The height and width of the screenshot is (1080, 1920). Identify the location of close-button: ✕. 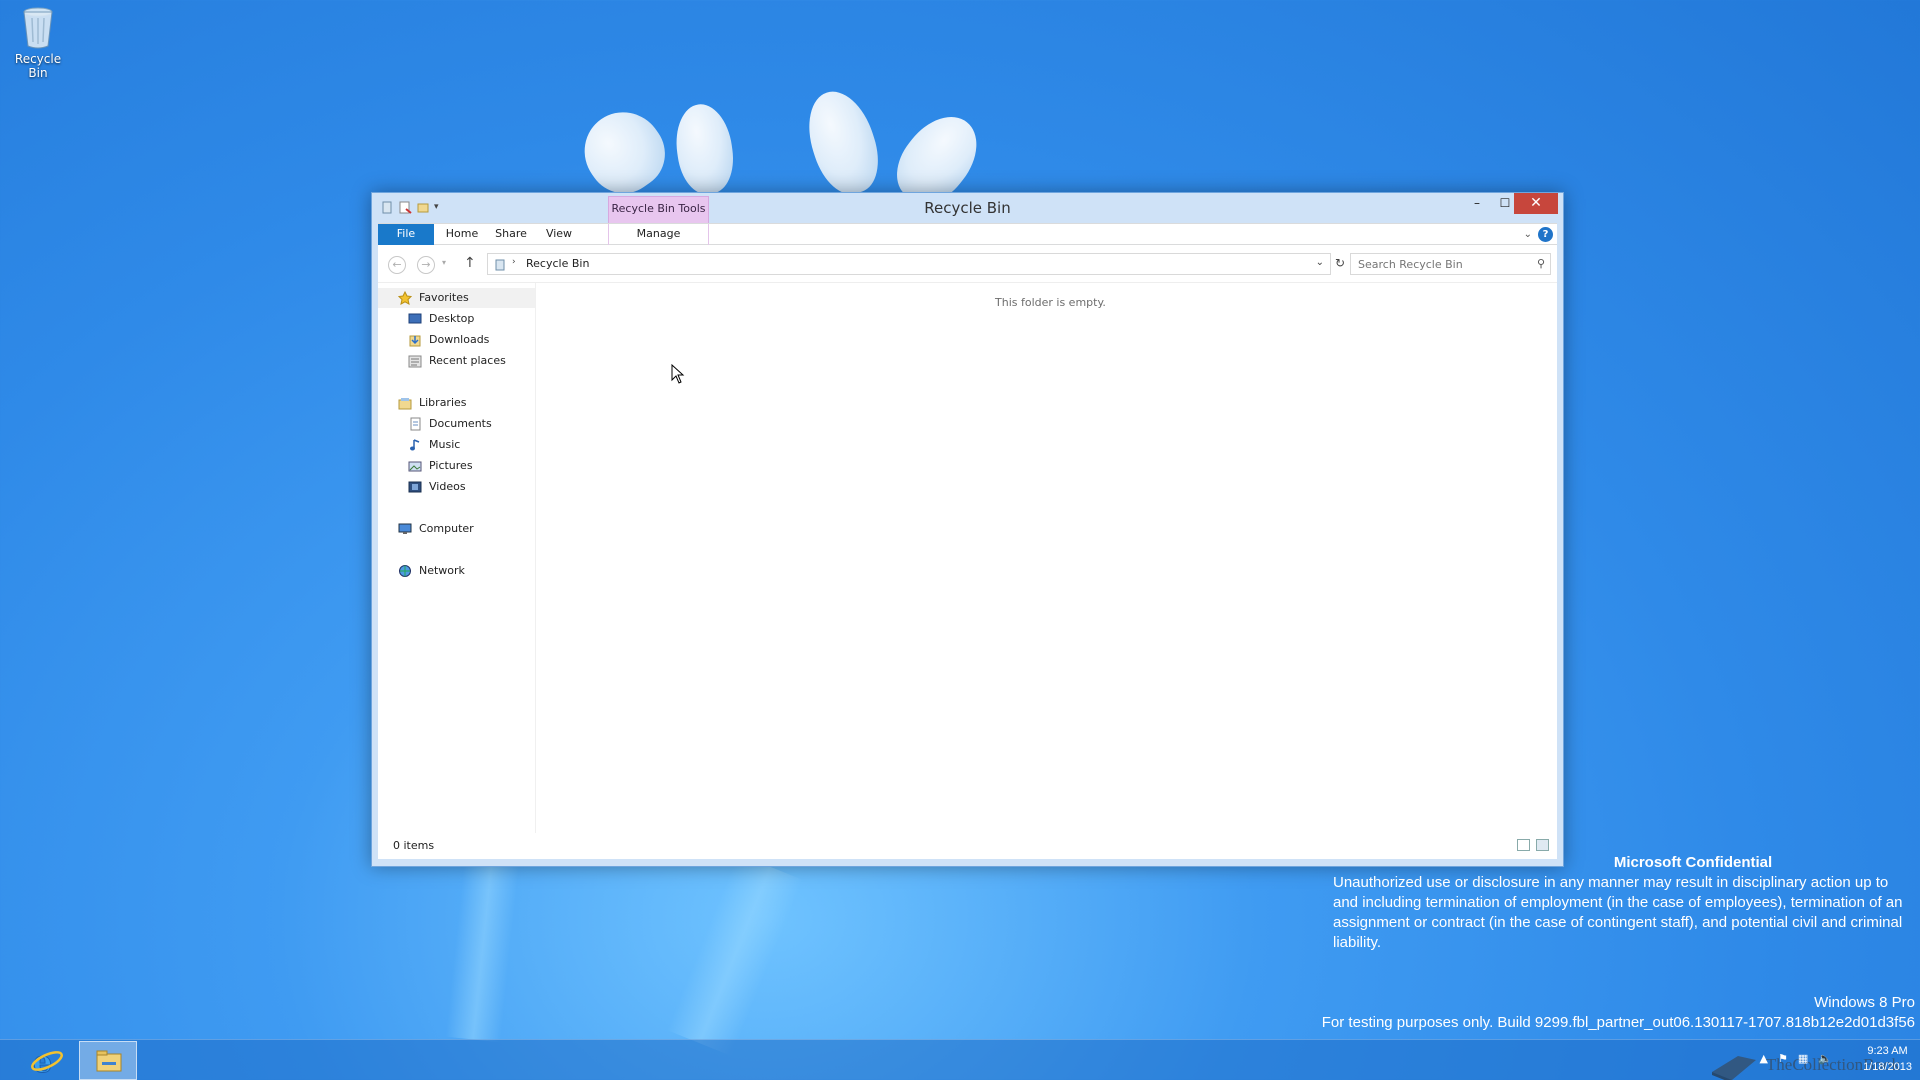
(1536, 203).